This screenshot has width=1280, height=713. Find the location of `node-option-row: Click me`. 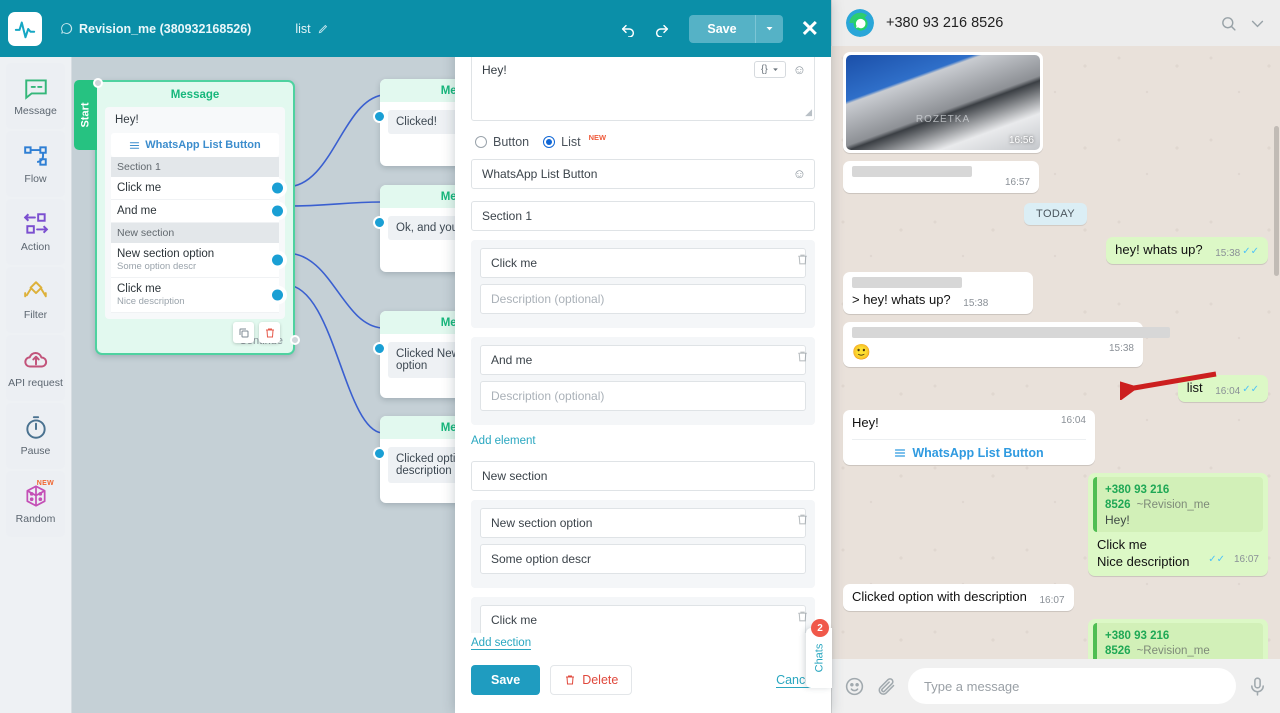

node-option-row: Click me is located at coordinates (197, 188).